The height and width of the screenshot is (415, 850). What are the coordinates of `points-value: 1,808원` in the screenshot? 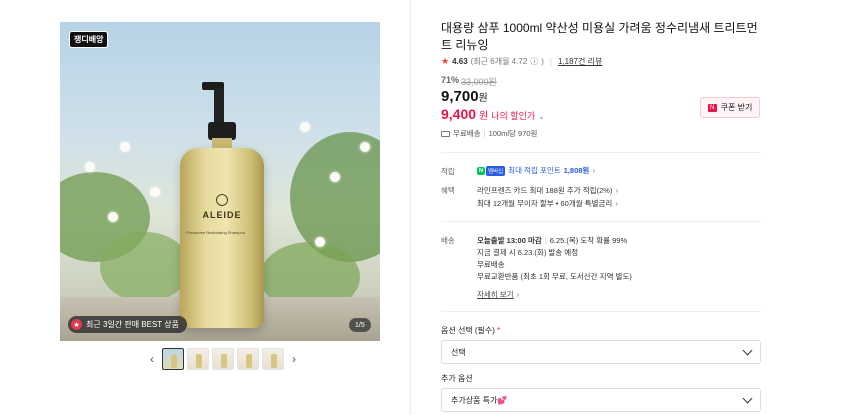 It's located at (576, 170).